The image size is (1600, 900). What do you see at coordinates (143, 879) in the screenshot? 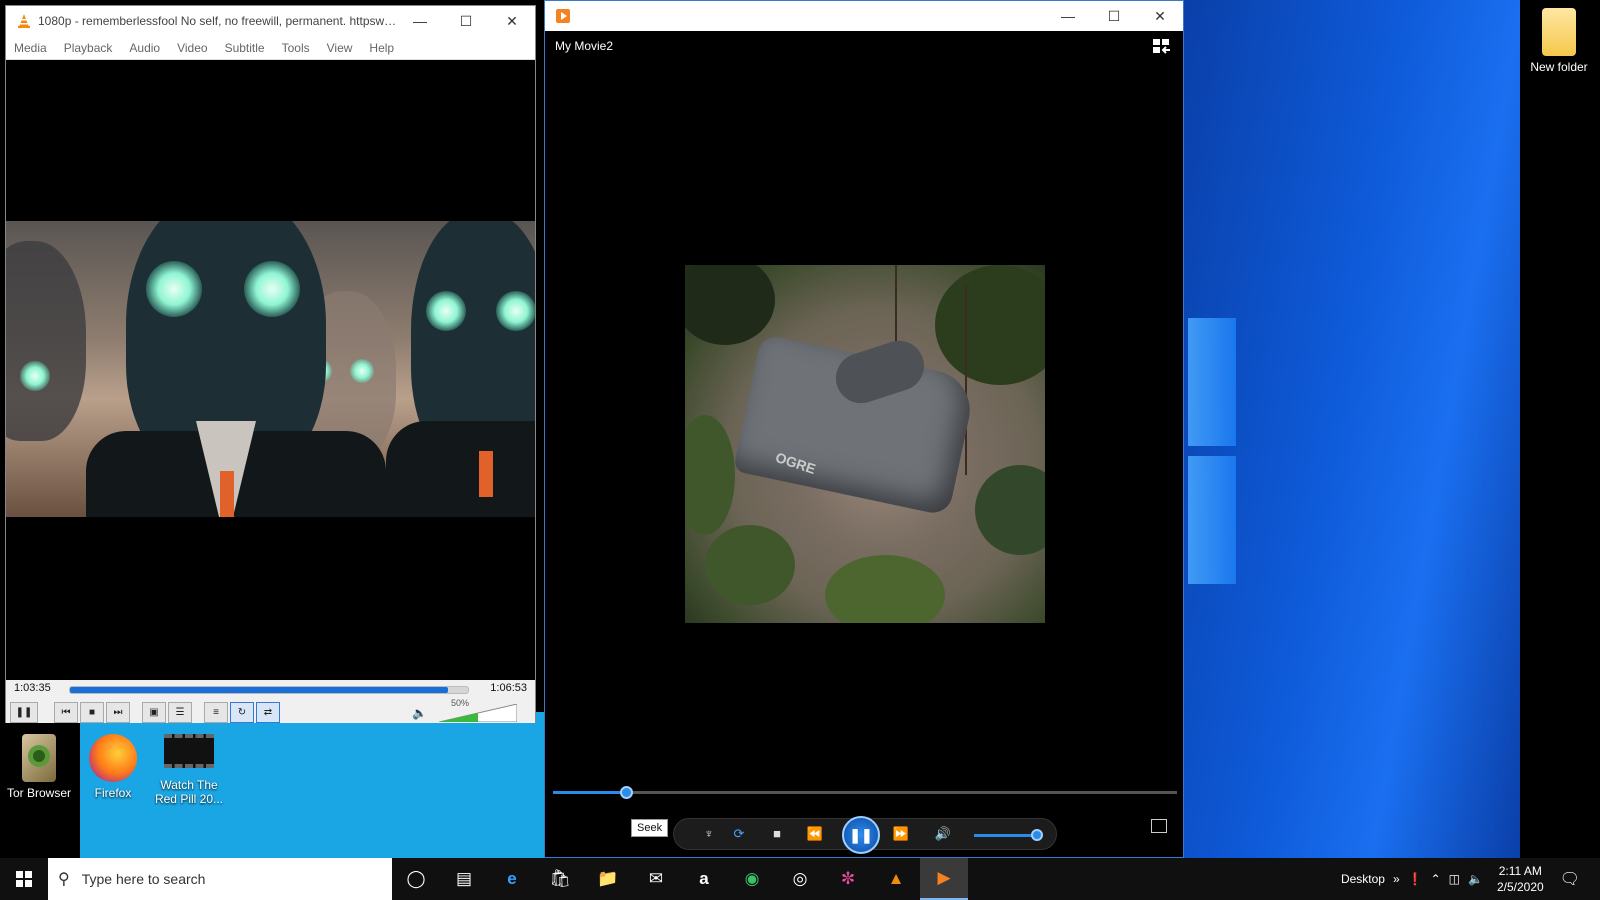
I see `search-placeholder: Type here to search` at bounding box center [143, 879].